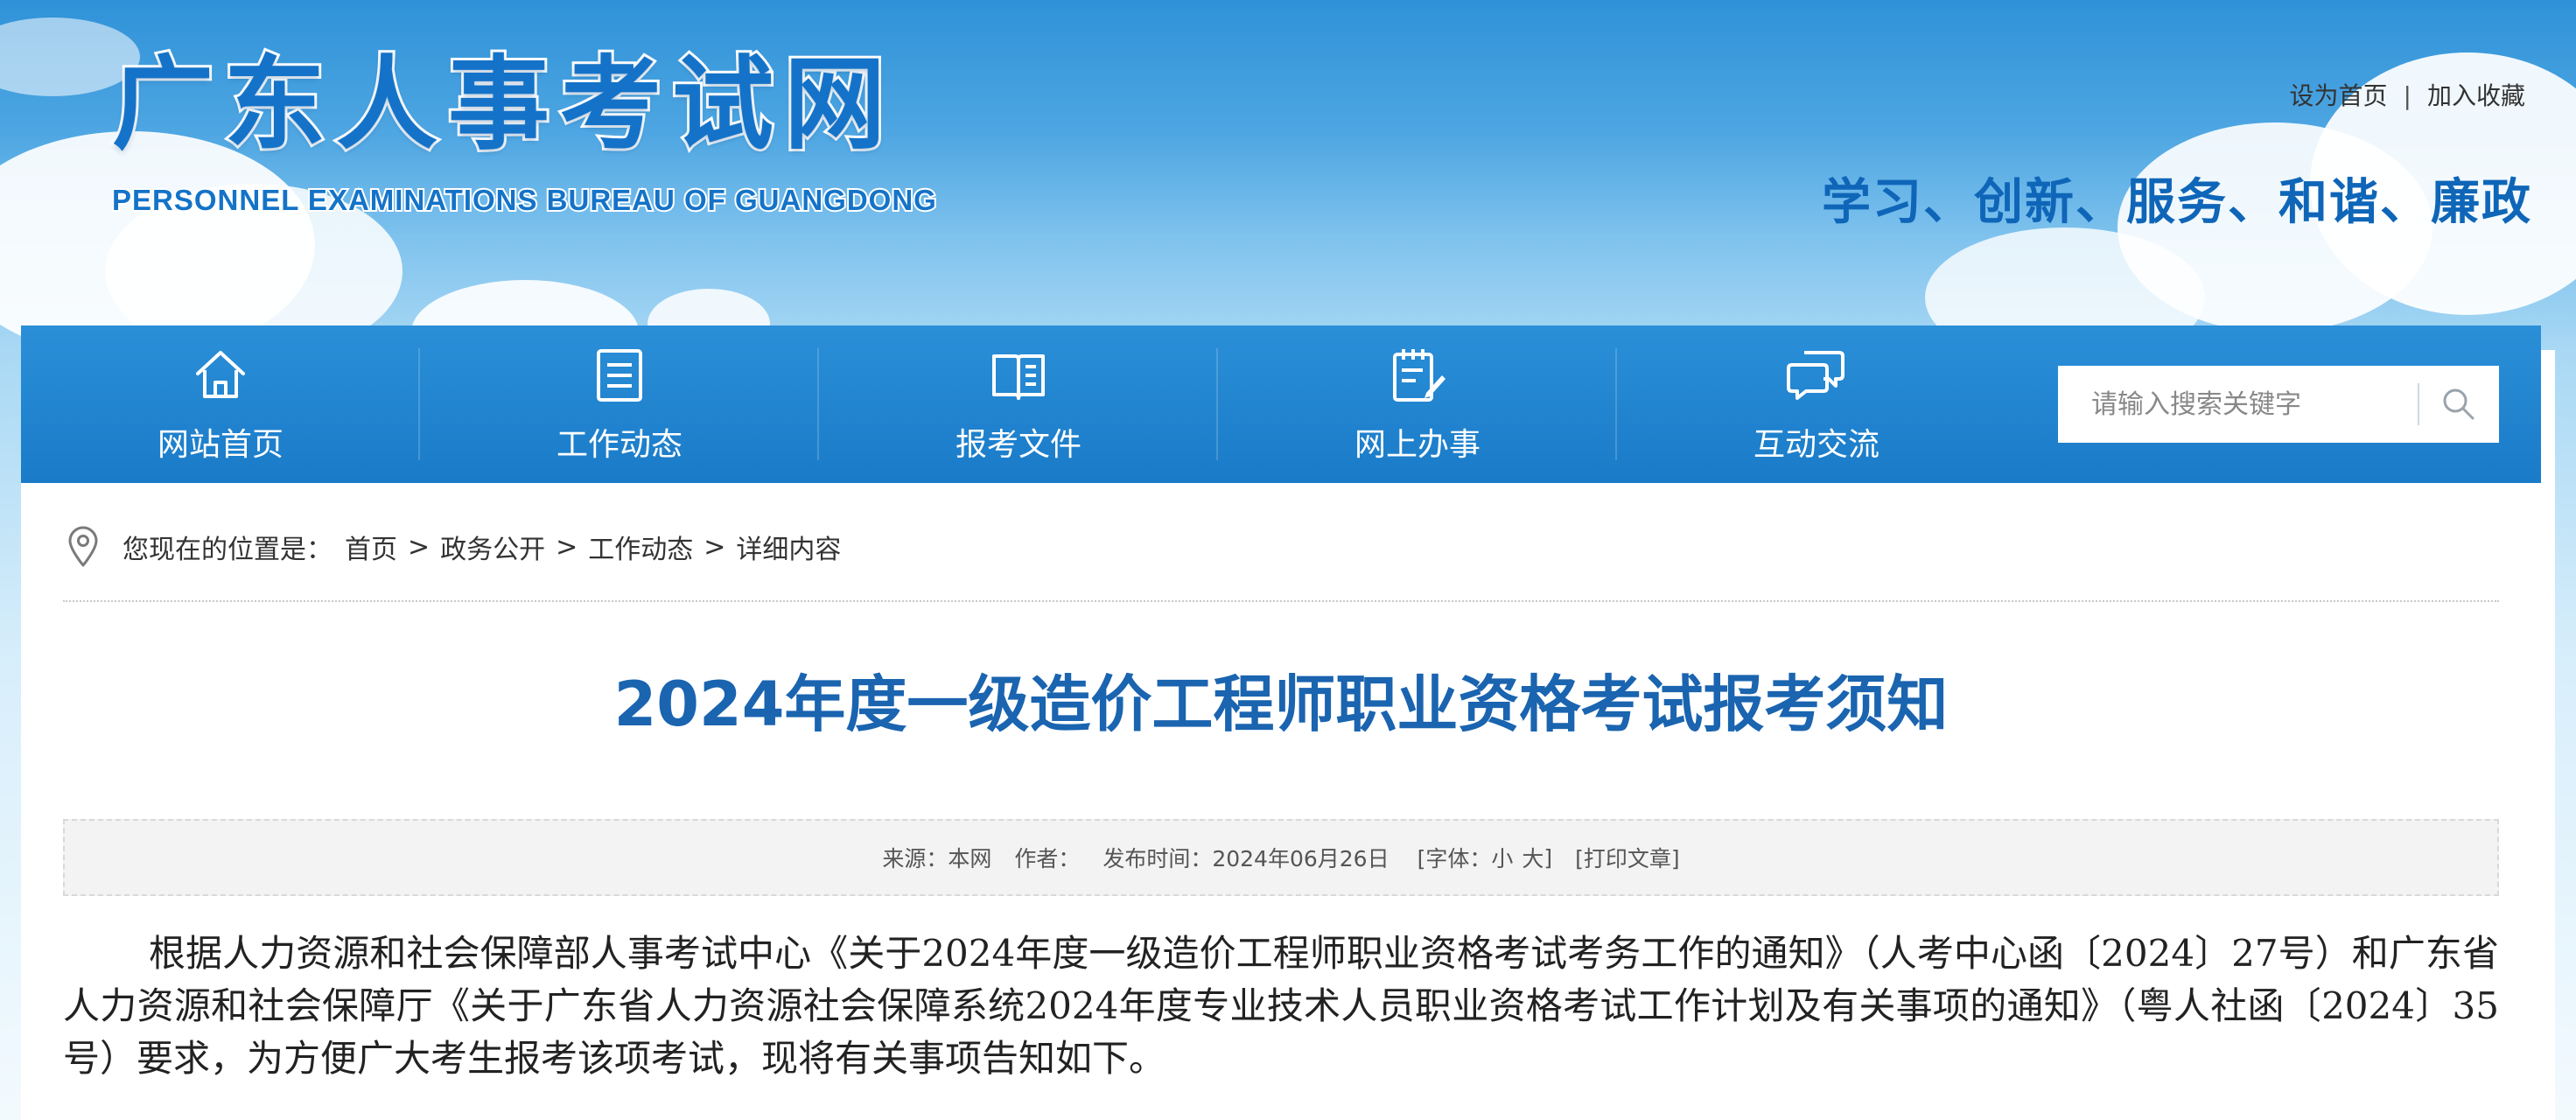 The width and height of the screenshot is (2576, 1120). I want to click on main-nav: 网站首页 工作动态 报考文件 网上办事 互动交流 请输入搜索关键字, so click(1281, 404).